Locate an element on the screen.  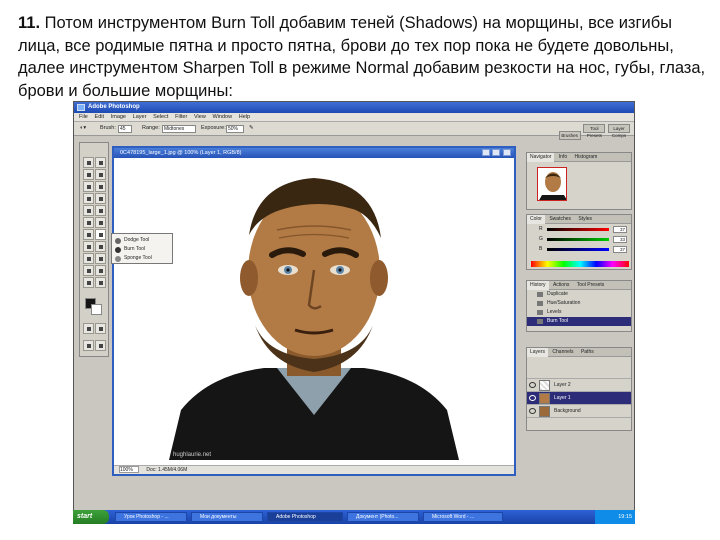
tab-paths: Paths is located at coordinates (587, 352).